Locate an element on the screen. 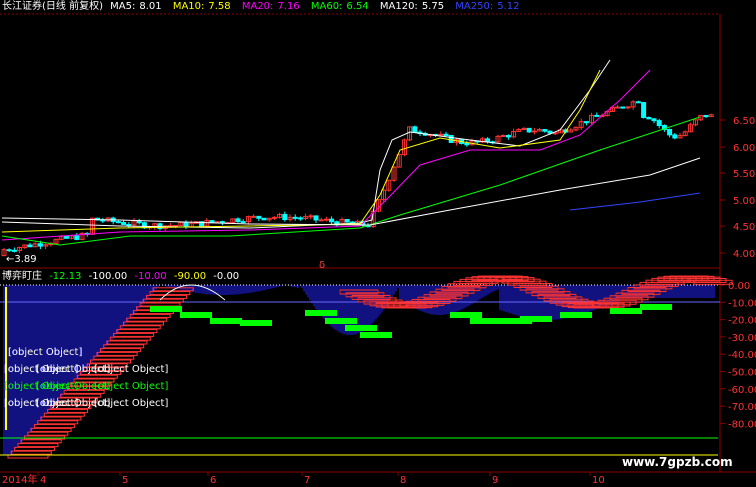 This screenshot has height=487, width=756. time-tick-label: 4 is located at coordinates (43, 480).